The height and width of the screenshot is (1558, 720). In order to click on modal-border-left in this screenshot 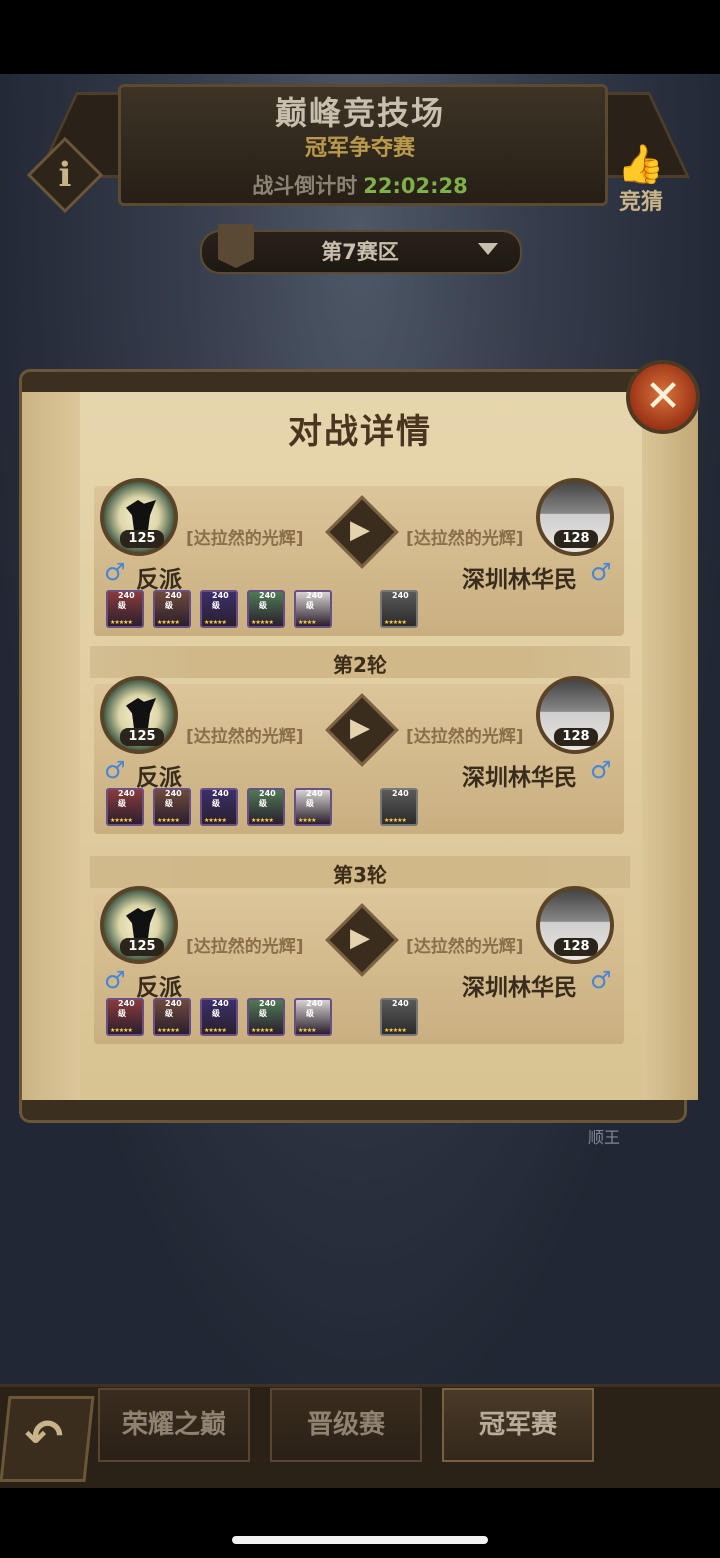, I will do `click(51, 746)`.